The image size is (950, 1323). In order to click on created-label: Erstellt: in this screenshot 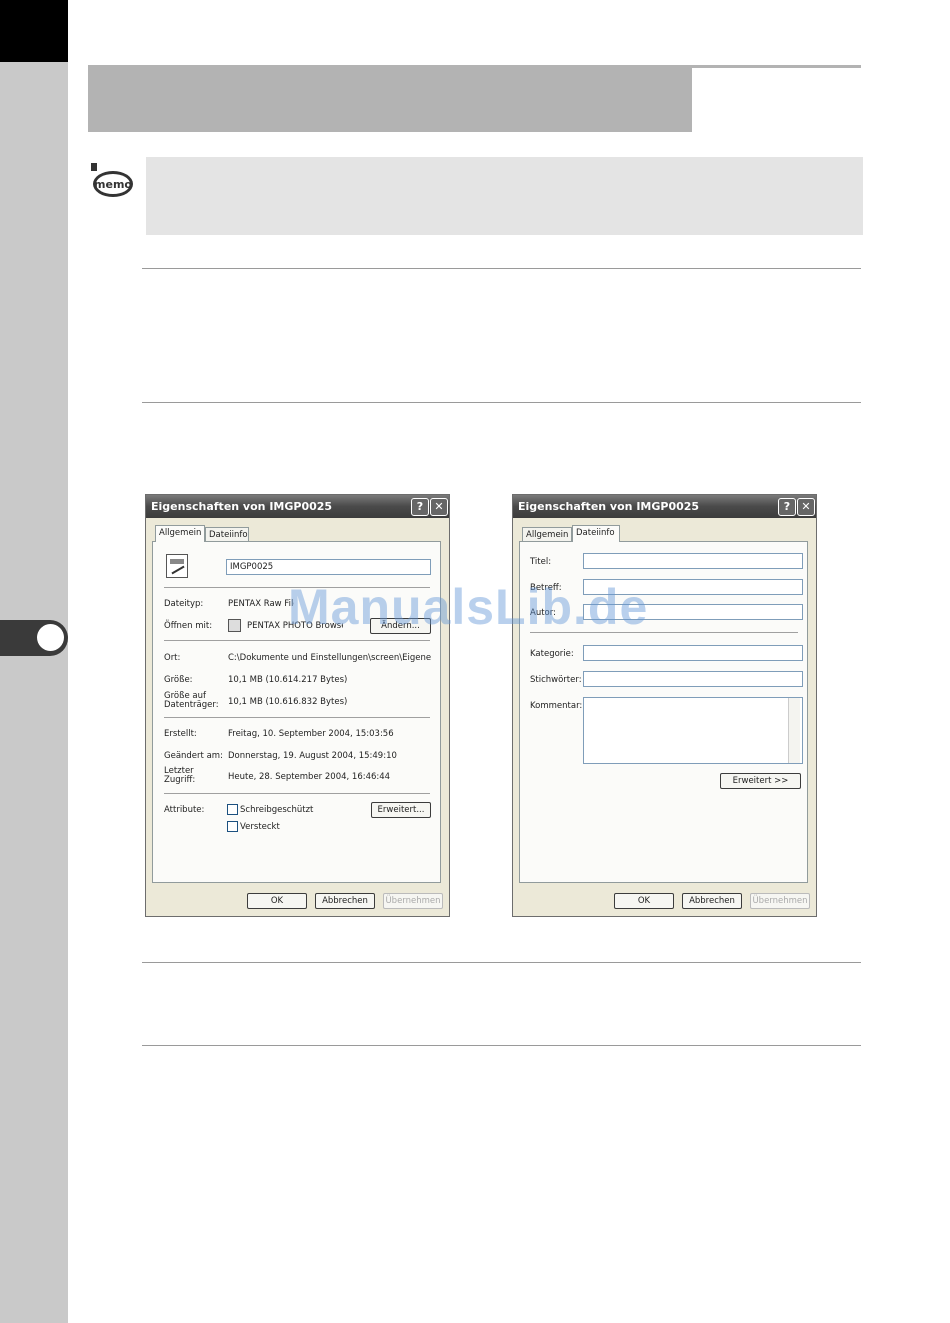, I will do `click(180, 734)`.